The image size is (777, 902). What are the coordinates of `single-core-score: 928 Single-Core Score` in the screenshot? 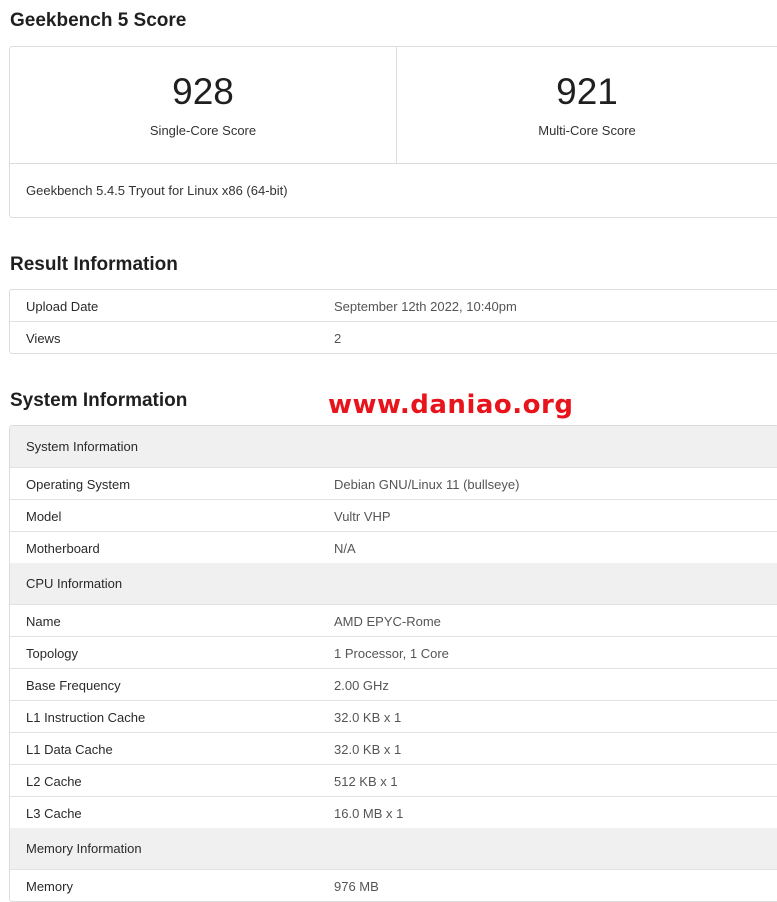 It's located at (203, 105).